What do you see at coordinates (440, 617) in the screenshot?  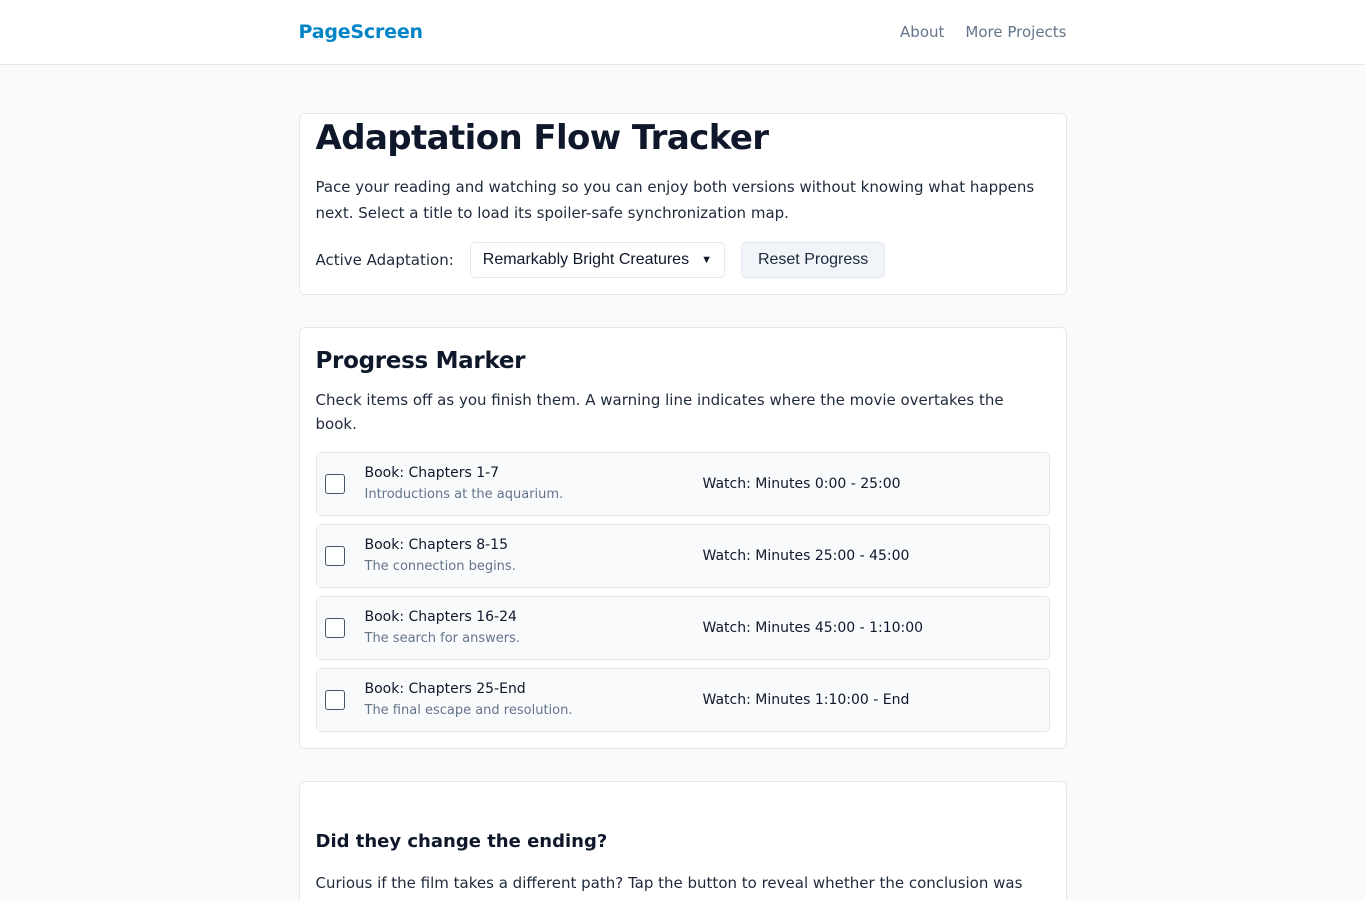 I see `book-chapters: Book: Chapters 16-24` at bounding box center [440, 617].